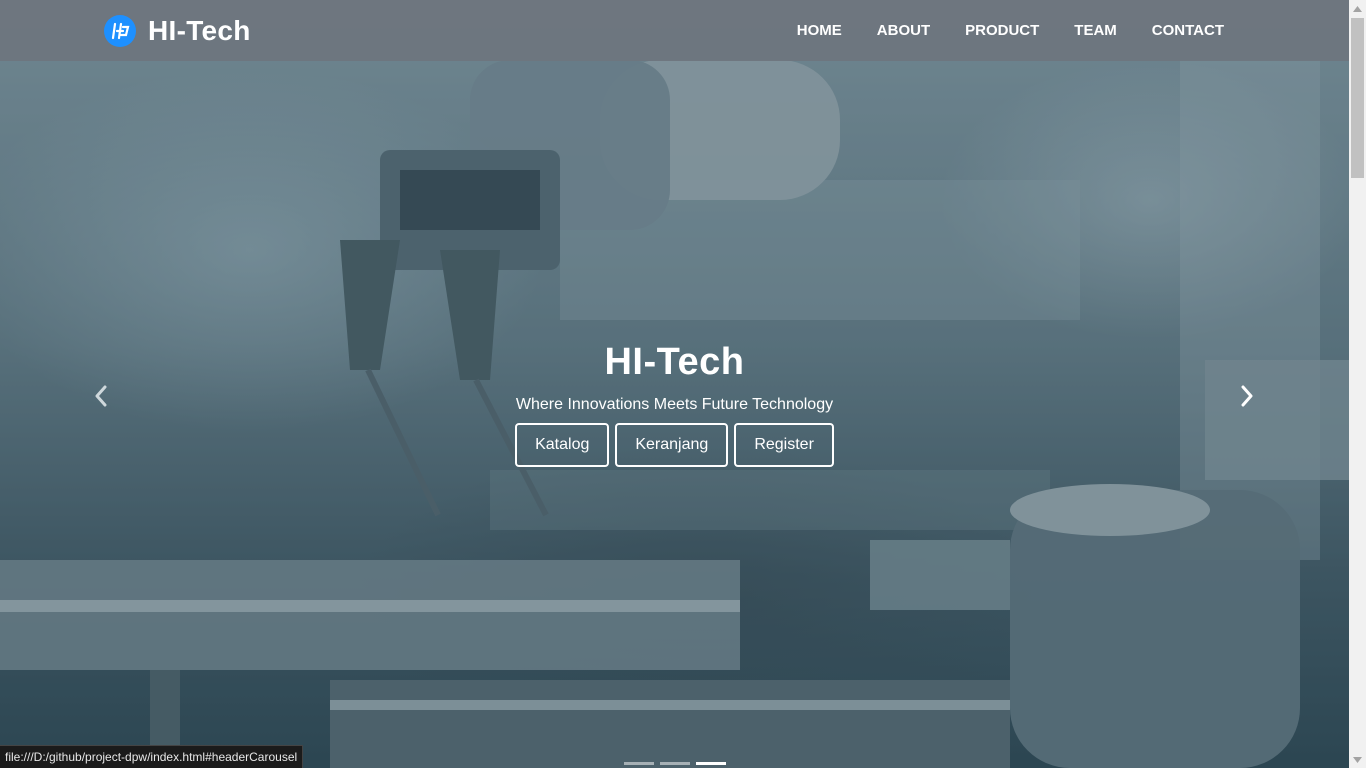 The width and height of the screenshot is (1366, 768). I want to click on nav-menu: HOME ABOUT PRODUCT TEAM CONTACT, so click(1010, 30).